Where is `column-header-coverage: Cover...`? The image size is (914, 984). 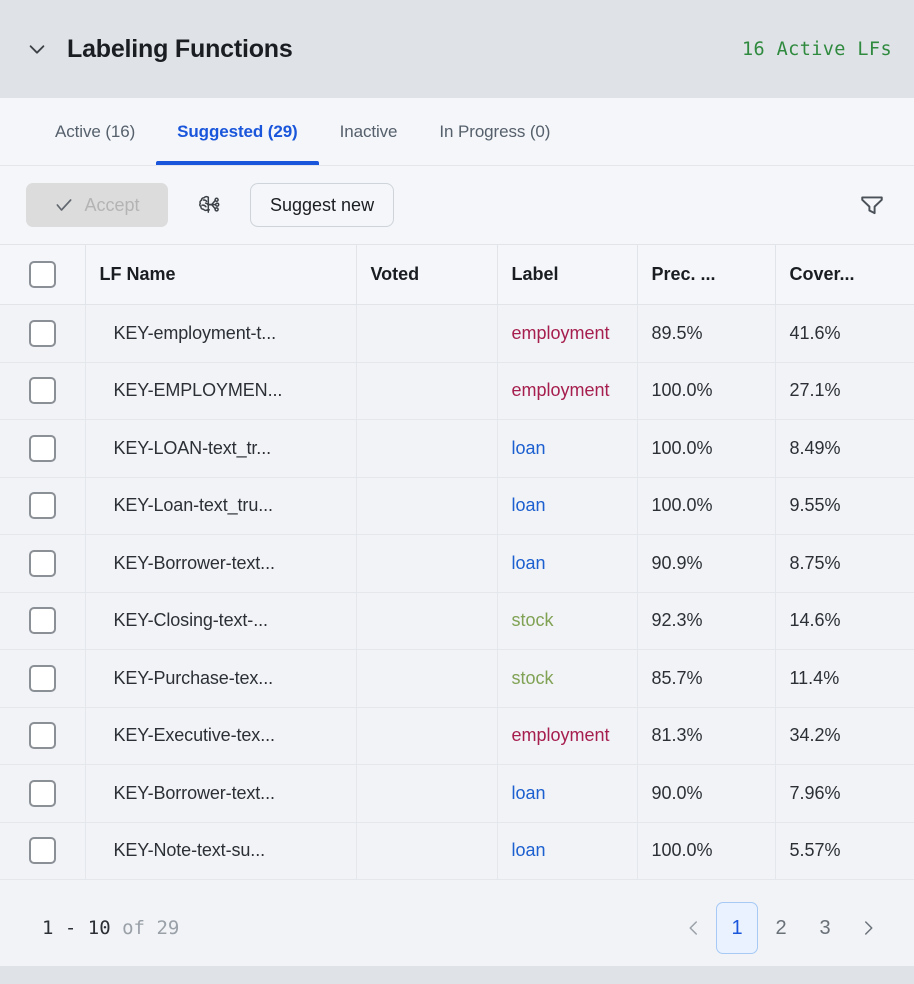 column-header-coverage: Cover... is located at coordinates (844, 274).